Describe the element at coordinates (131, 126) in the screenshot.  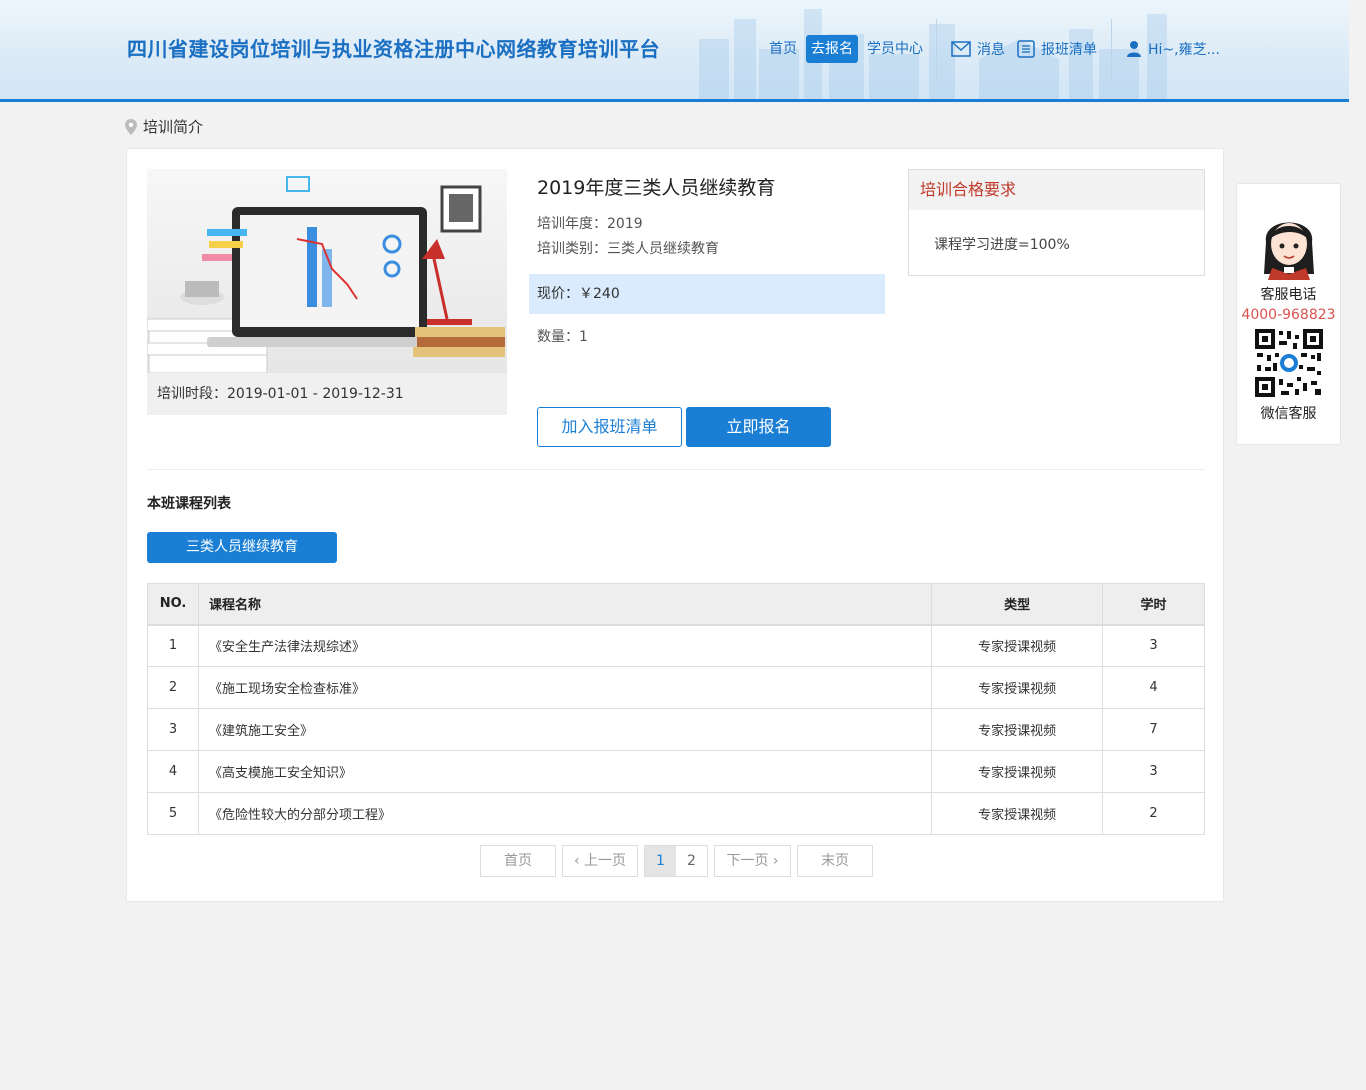
I see `location-pin-icon` at that location.